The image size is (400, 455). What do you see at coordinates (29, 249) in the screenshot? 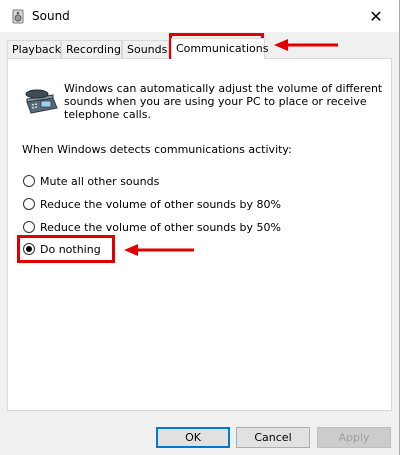
I see `radio-button-selected` at bounding box center [29, 249].